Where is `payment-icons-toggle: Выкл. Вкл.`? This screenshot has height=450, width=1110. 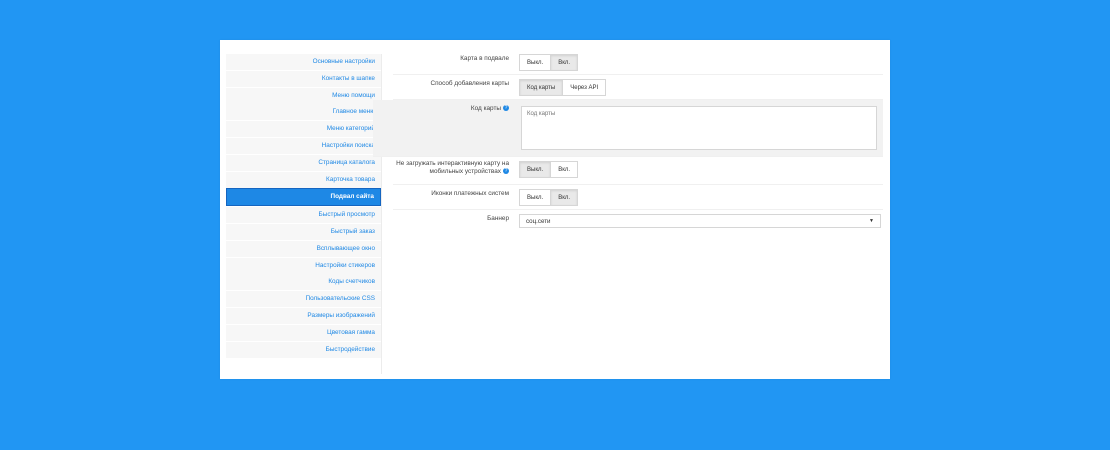 payment-icons-toggle: Выкл. Вкл. is located at coordinates (549, 197).